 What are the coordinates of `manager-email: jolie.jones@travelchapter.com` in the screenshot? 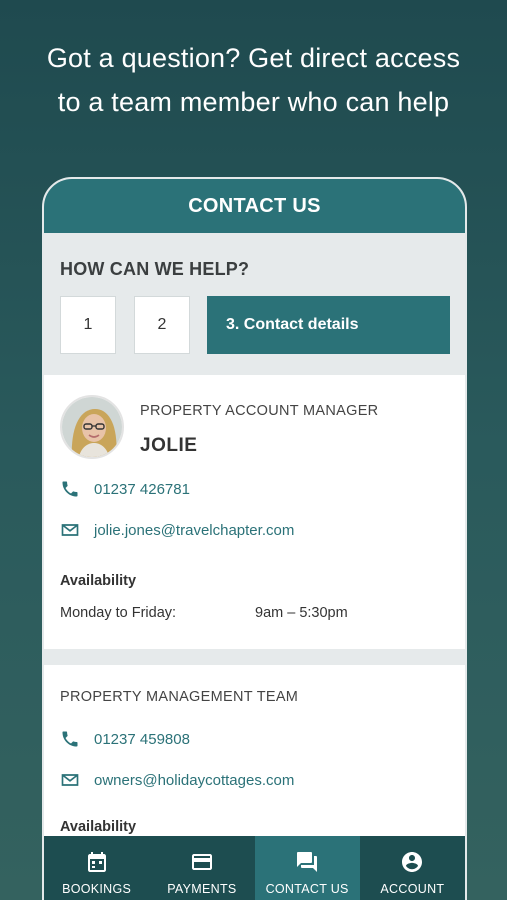 It's located at (194, 530).